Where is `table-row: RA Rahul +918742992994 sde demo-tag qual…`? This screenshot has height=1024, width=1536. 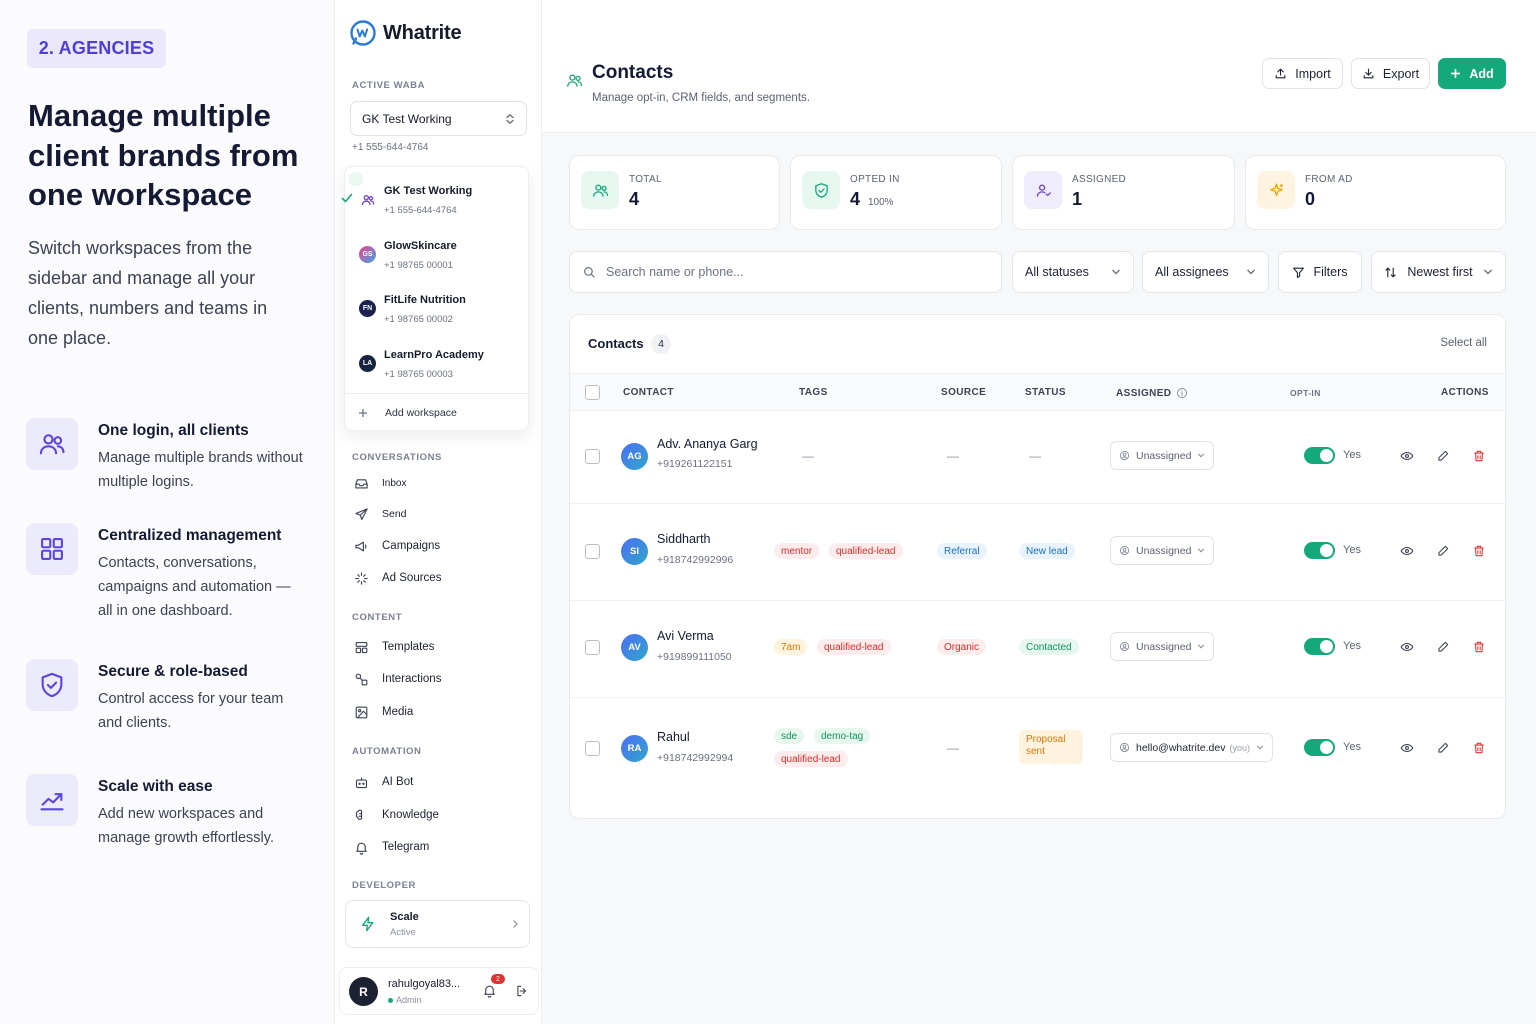 table-row: RA Rahul +918742992994 sde demo-tag qual… is located at coordinates (1037, 749).